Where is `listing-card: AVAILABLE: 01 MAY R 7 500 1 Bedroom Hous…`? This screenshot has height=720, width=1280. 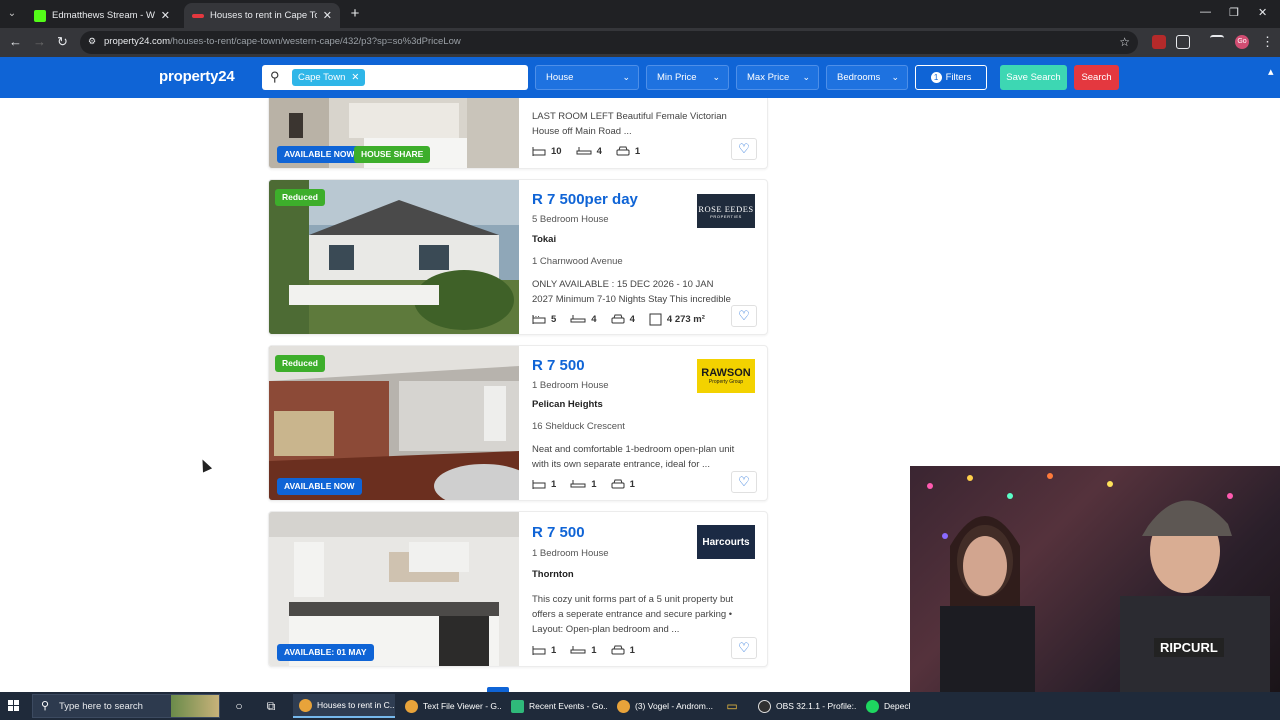
listing-card: AVAILABLE: 01 MAY R 7 500 1 Bedroom Hous… is located at coordinates (518, 589).